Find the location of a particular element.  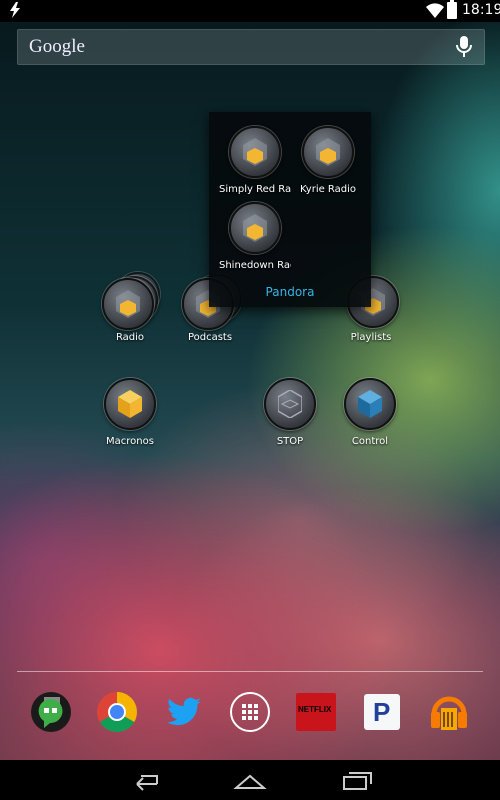

control-icon is located at coordinates (370, 404).